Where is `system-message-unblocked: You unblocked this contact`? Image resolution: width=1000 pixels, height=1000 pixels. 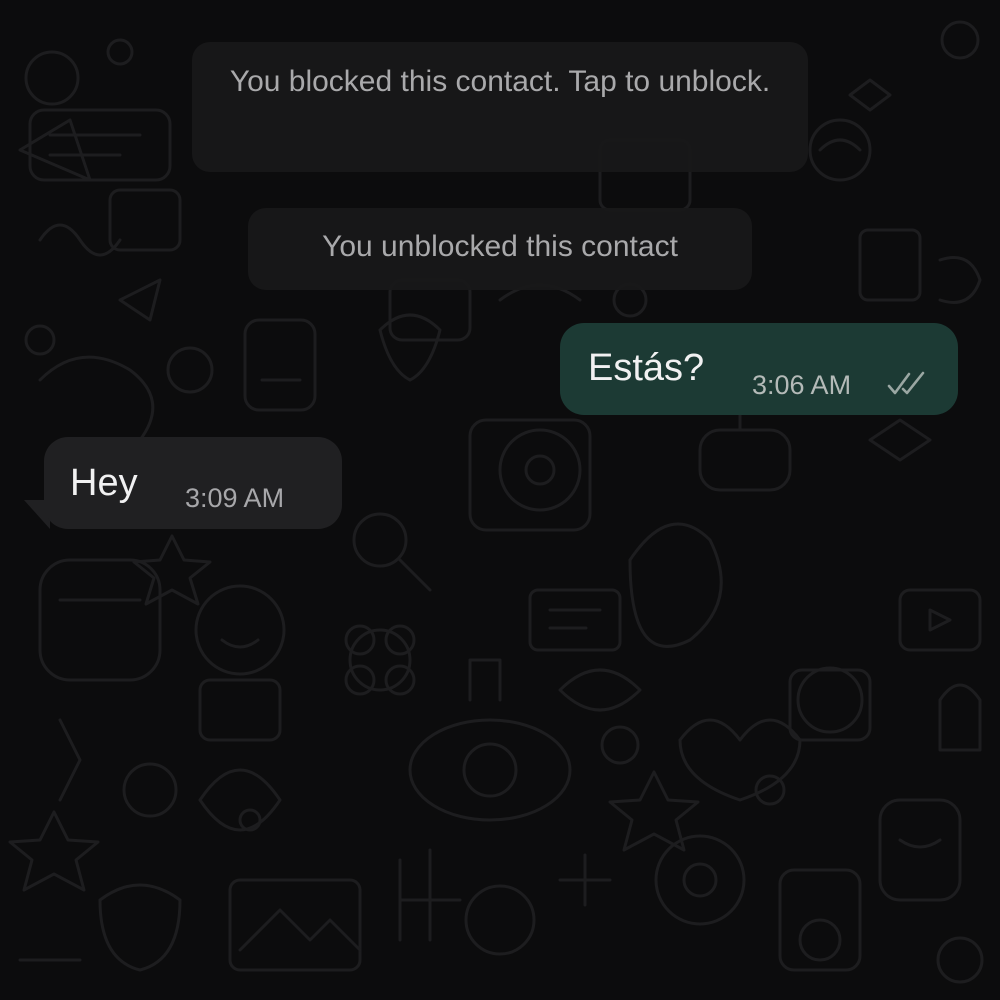 system-message-unblocked: You unblocked this contact is located at coordinates (500, 249).